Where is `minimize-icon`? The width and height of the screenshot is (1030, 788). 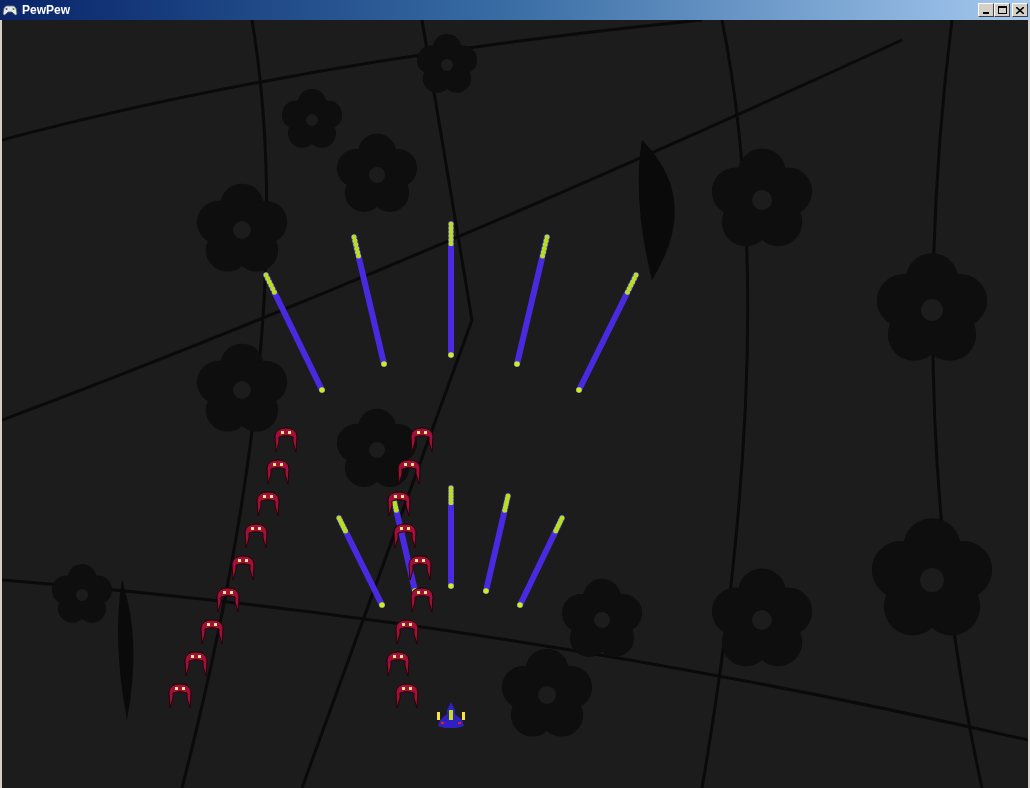 minimize-icon is located at coordinates (986, 13).